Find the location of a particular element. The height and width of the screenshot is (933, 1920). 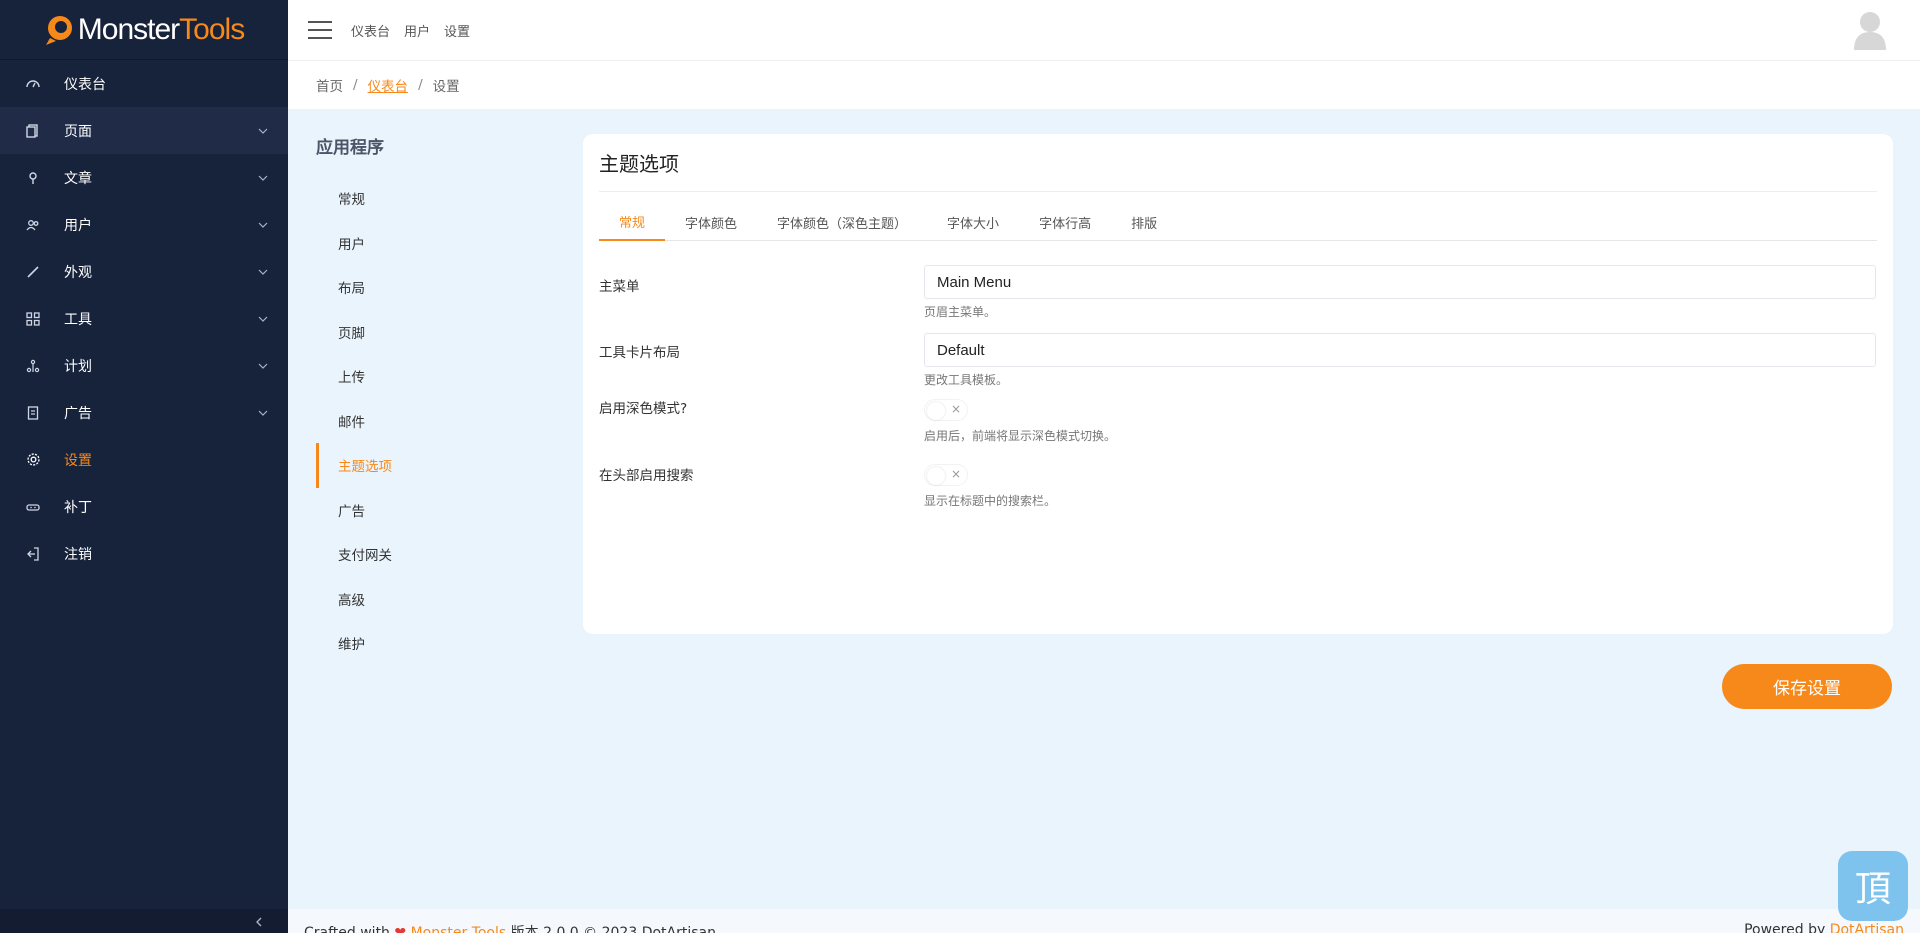

header-search-help: 显示在标题中的搜索栏。 is located at coordinates (990, 501).